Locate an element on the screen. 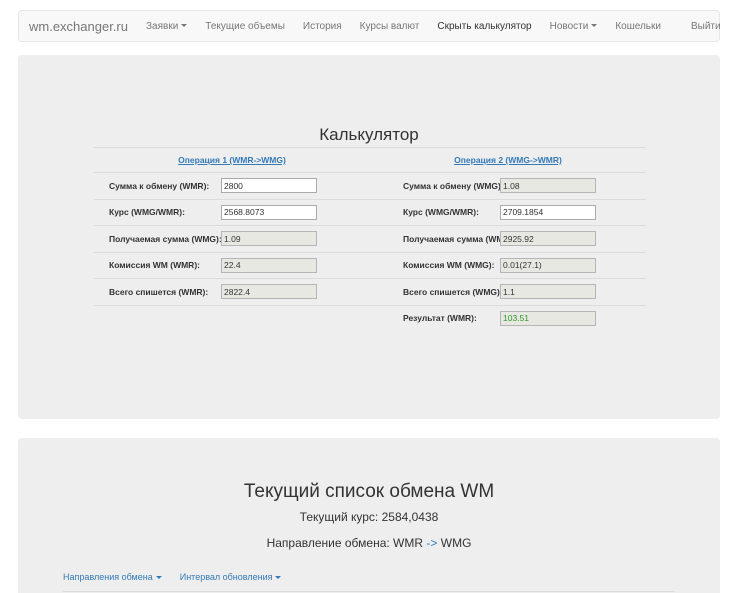 The image size is (738, 593). nav-right-group: Кошельки Выйти is located at coordinates (676, 26).